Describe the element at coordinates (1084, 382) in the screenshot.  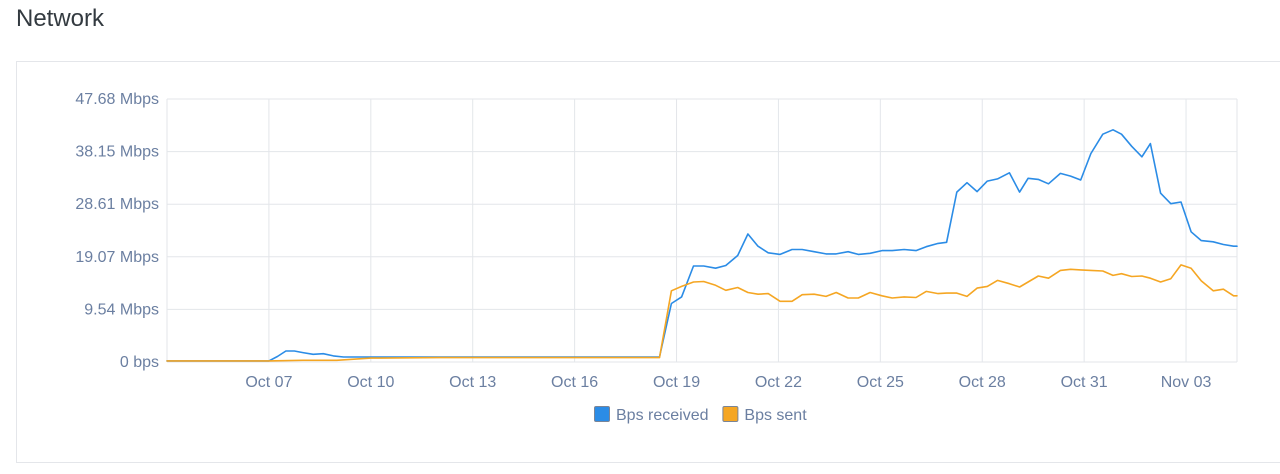
I see `x-tick-label: Oct 31` at that location.